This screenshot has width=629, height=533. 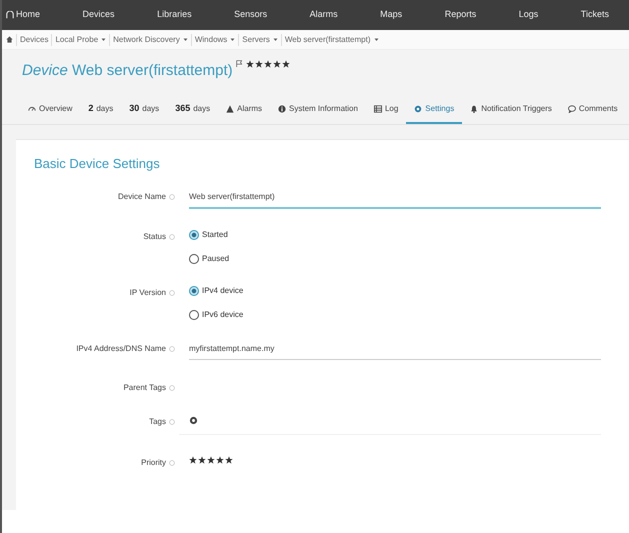 What do you see at coordinates (23, 15) in the screenshot?
I see `menu-link: Home` at bounding box center [23, 15].